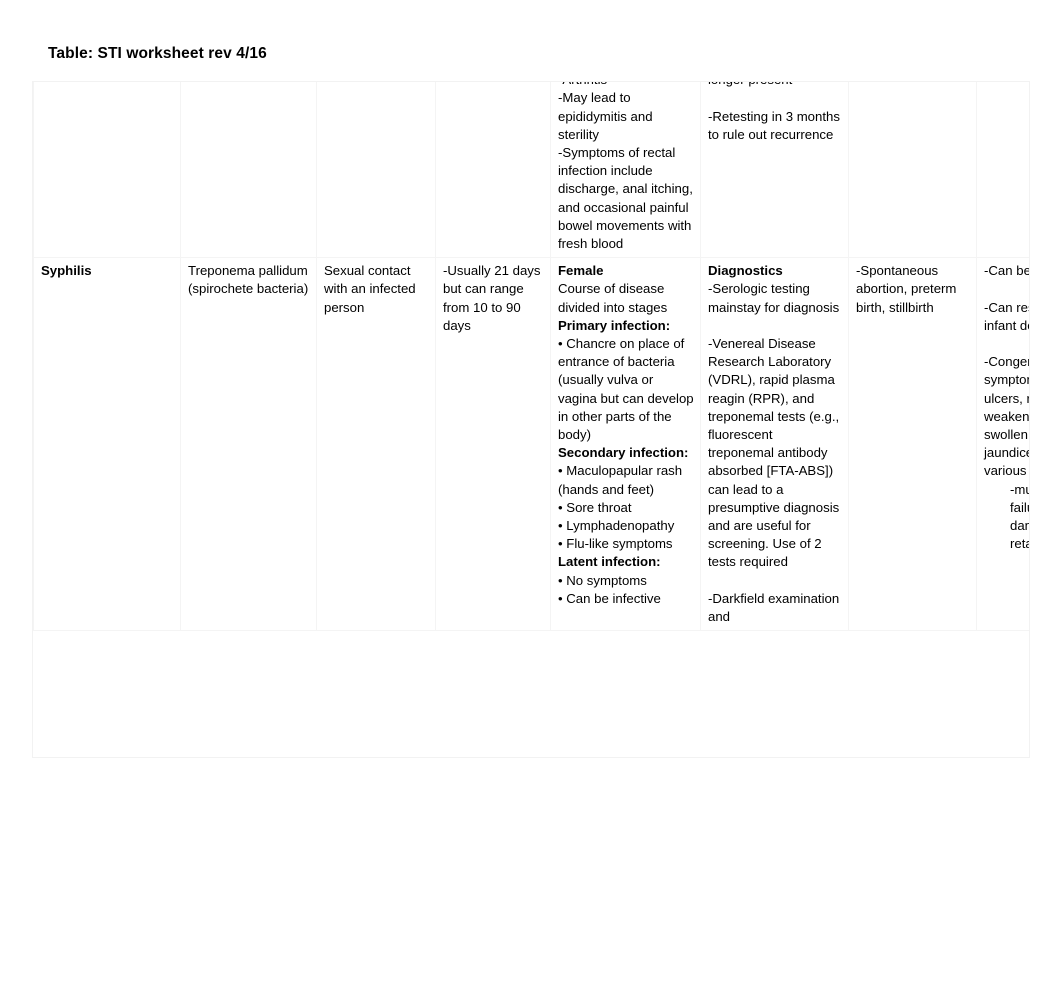 Image resolution: width=1062 pixels, height=1001 pixels. What do you see at coordinates (609, 598) in the screenshot?
I see `text-block: • Can be infective` at bounding box center [609, 598].